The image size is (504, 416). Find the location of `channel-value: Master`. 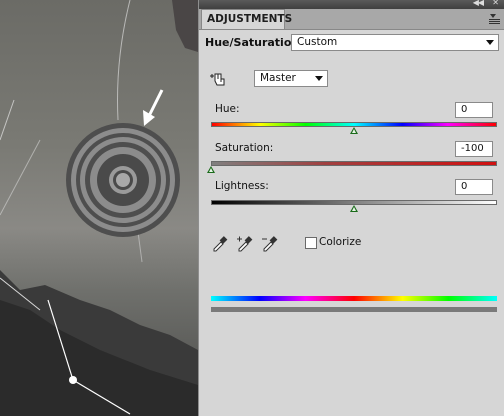

channel-value: Master is located at coordinates (278, 78).